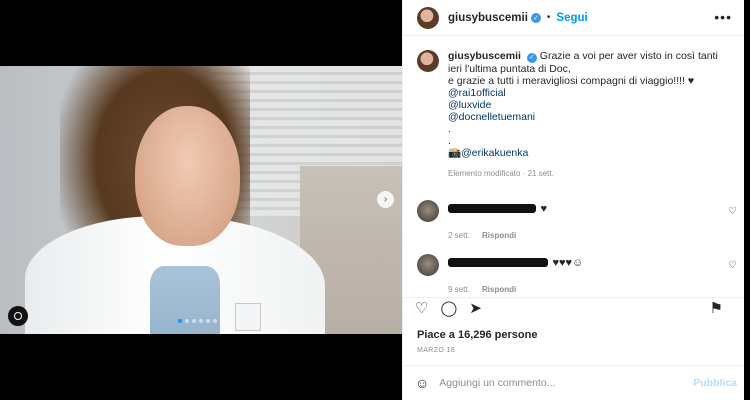  Describe the element at coordinates (459, 235) in the screenshot. I see `comment-time: 2 sett.` at that location.